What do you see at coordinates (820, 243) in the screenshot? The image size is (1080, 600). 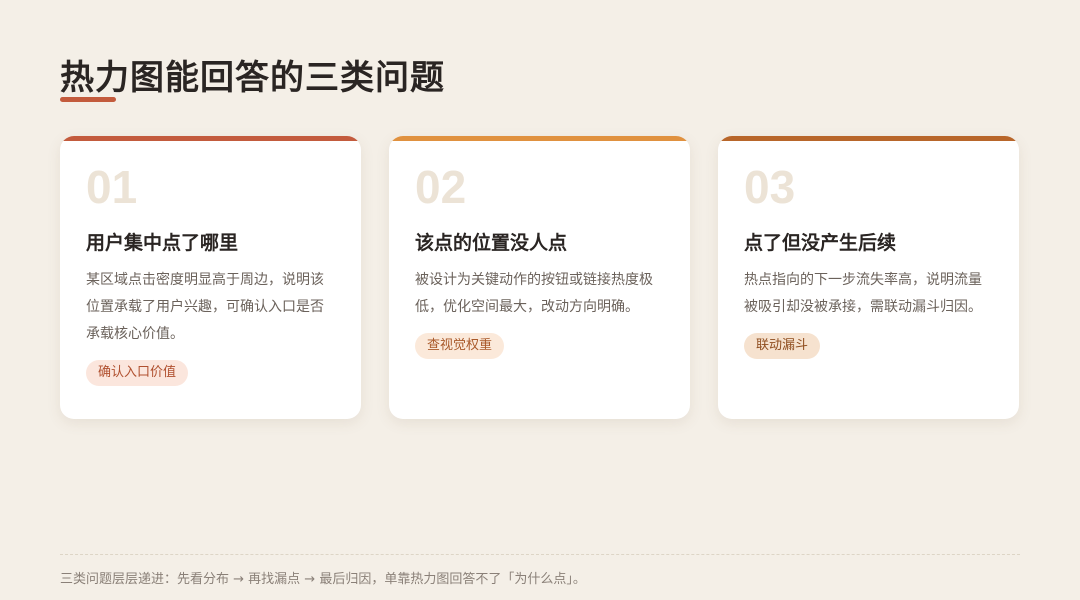 I see `card-heading: 点了但没产生后续` at bounding box center [820, 243].